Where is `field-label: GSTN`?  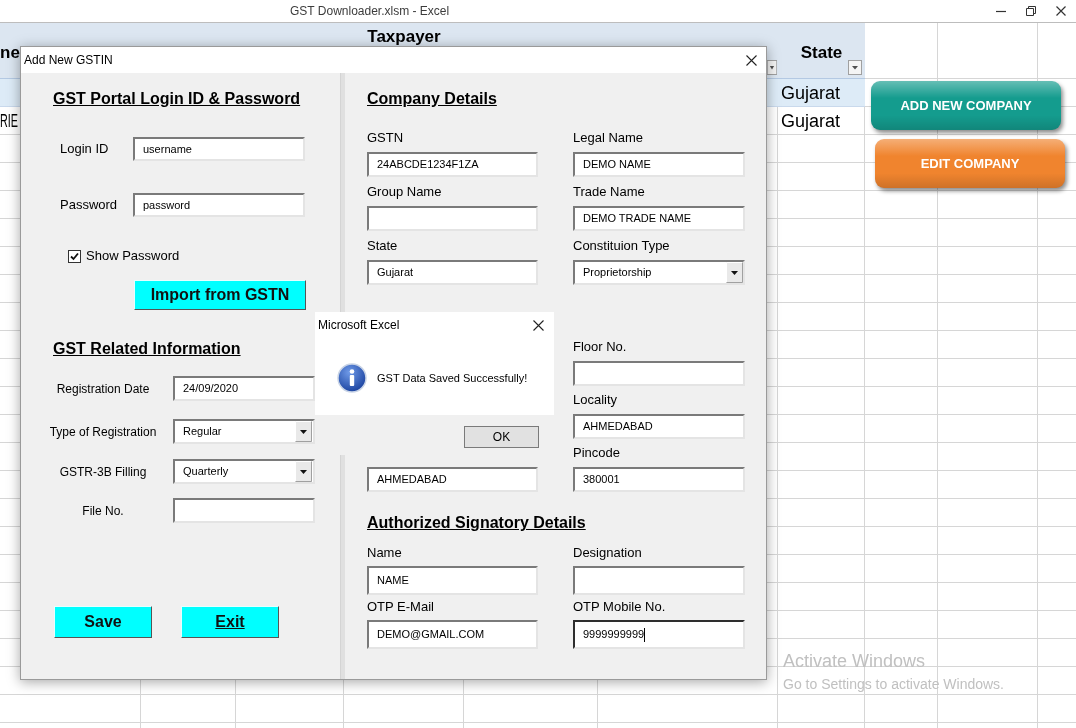 field-label: GSTN is located at coordinates (385, 138).